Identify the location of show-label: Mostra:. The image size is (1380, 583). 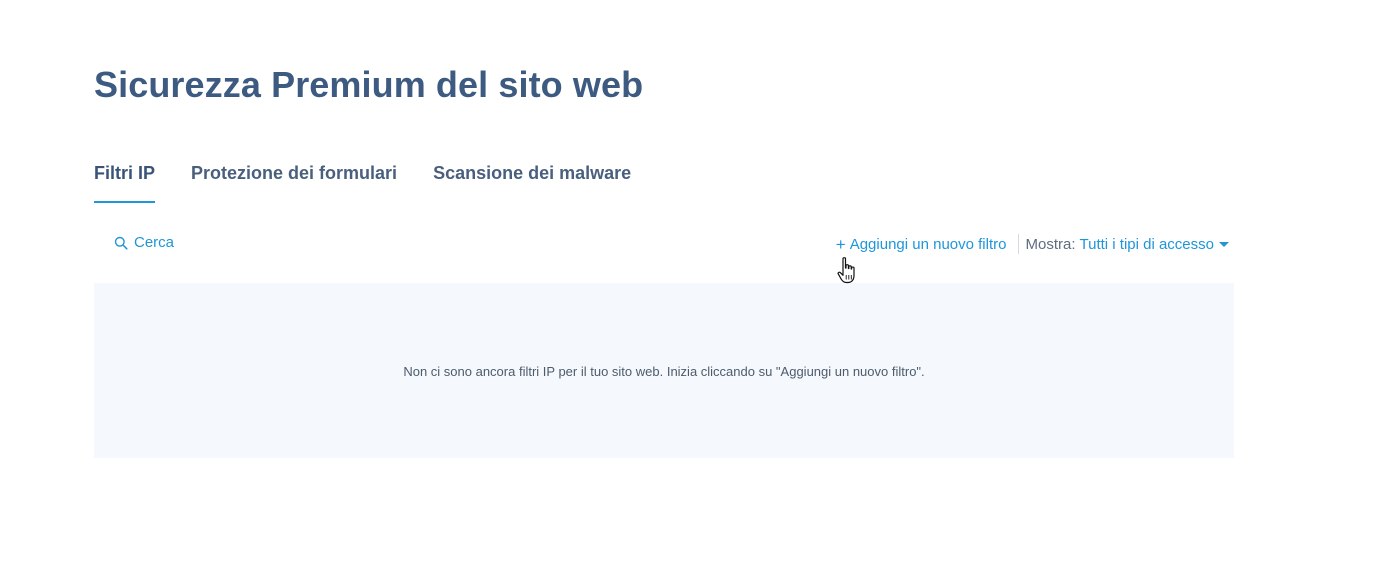
(1050, 244).